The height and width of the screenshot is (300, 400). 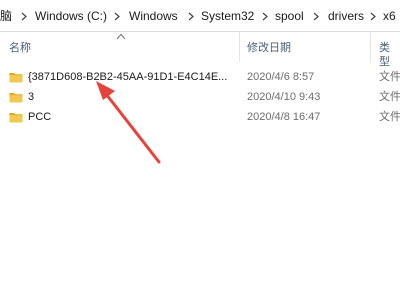 What do you see at coordinates (281, 77) in the screenshot?
I see `file-date: 2020/4/6 8:57` at bounding box center [281, 77].